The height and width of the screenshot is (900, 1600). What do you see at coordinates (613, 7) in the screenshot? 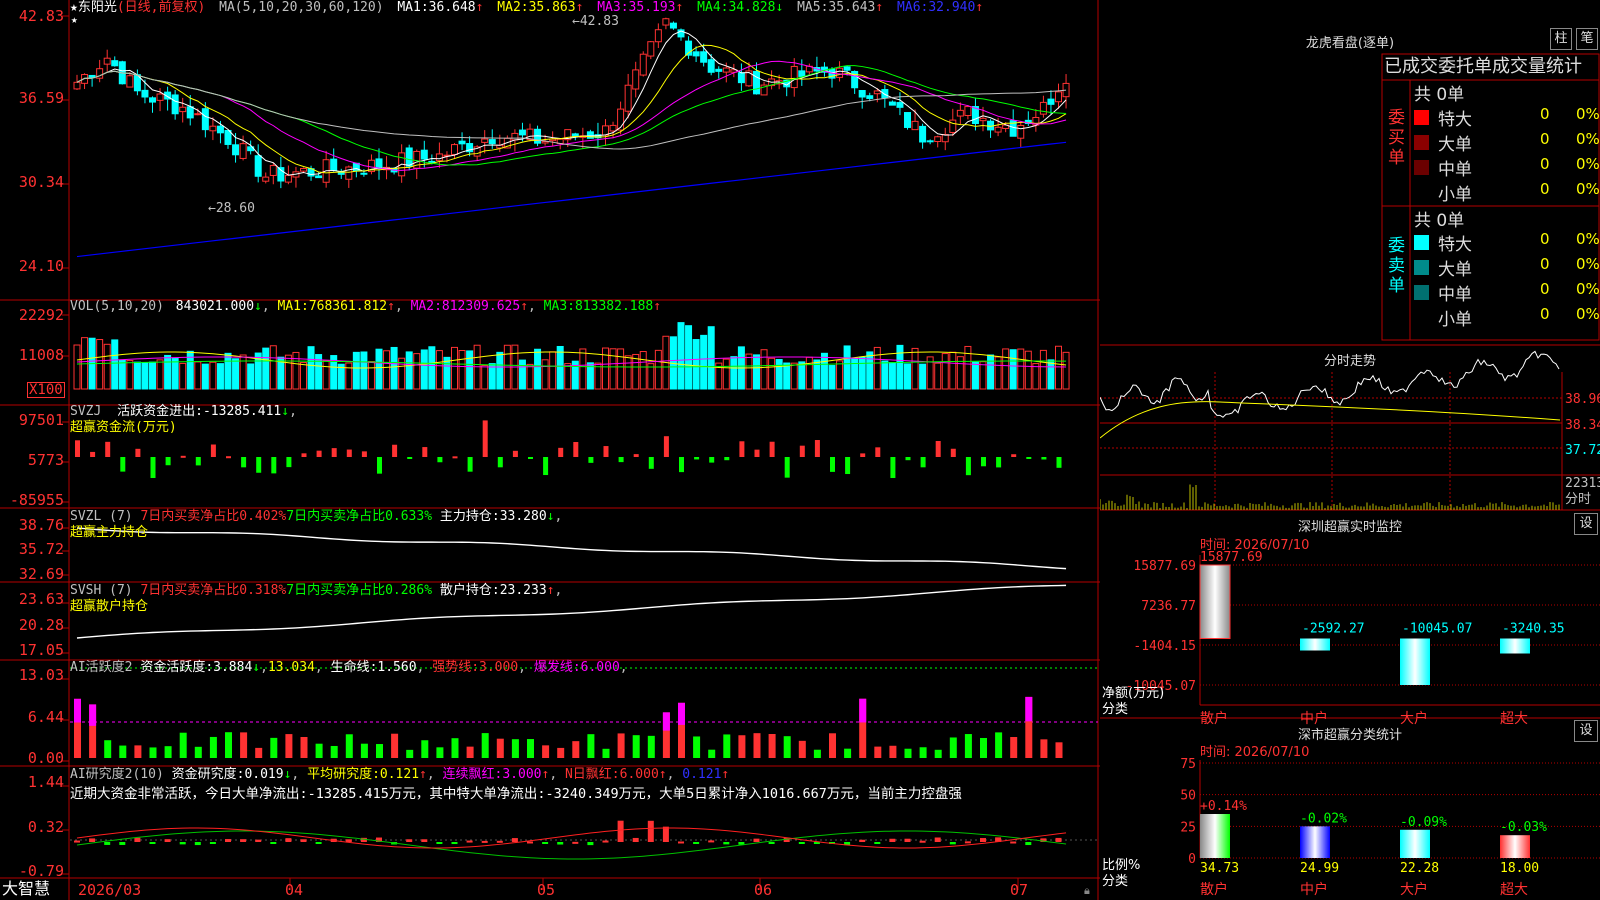
I see `ma3-label: MA3:` at bounding box center [613, 7].